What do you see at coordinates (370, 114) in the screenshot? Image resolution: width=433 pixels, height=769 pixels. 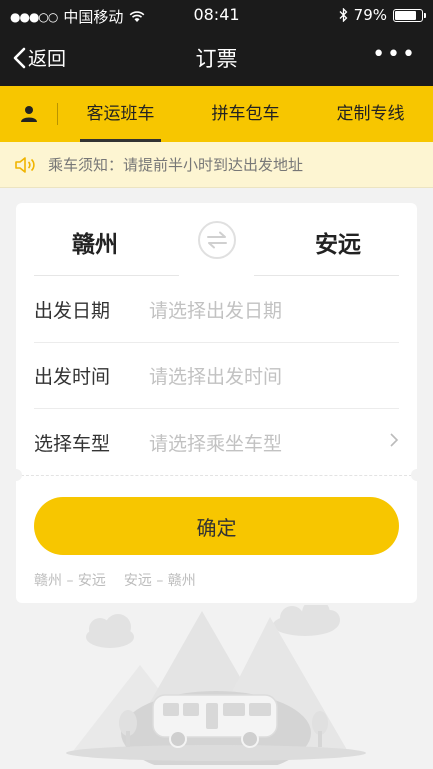 I see `tab-custom-line: 定制专线` at bounding box center [370, 114].